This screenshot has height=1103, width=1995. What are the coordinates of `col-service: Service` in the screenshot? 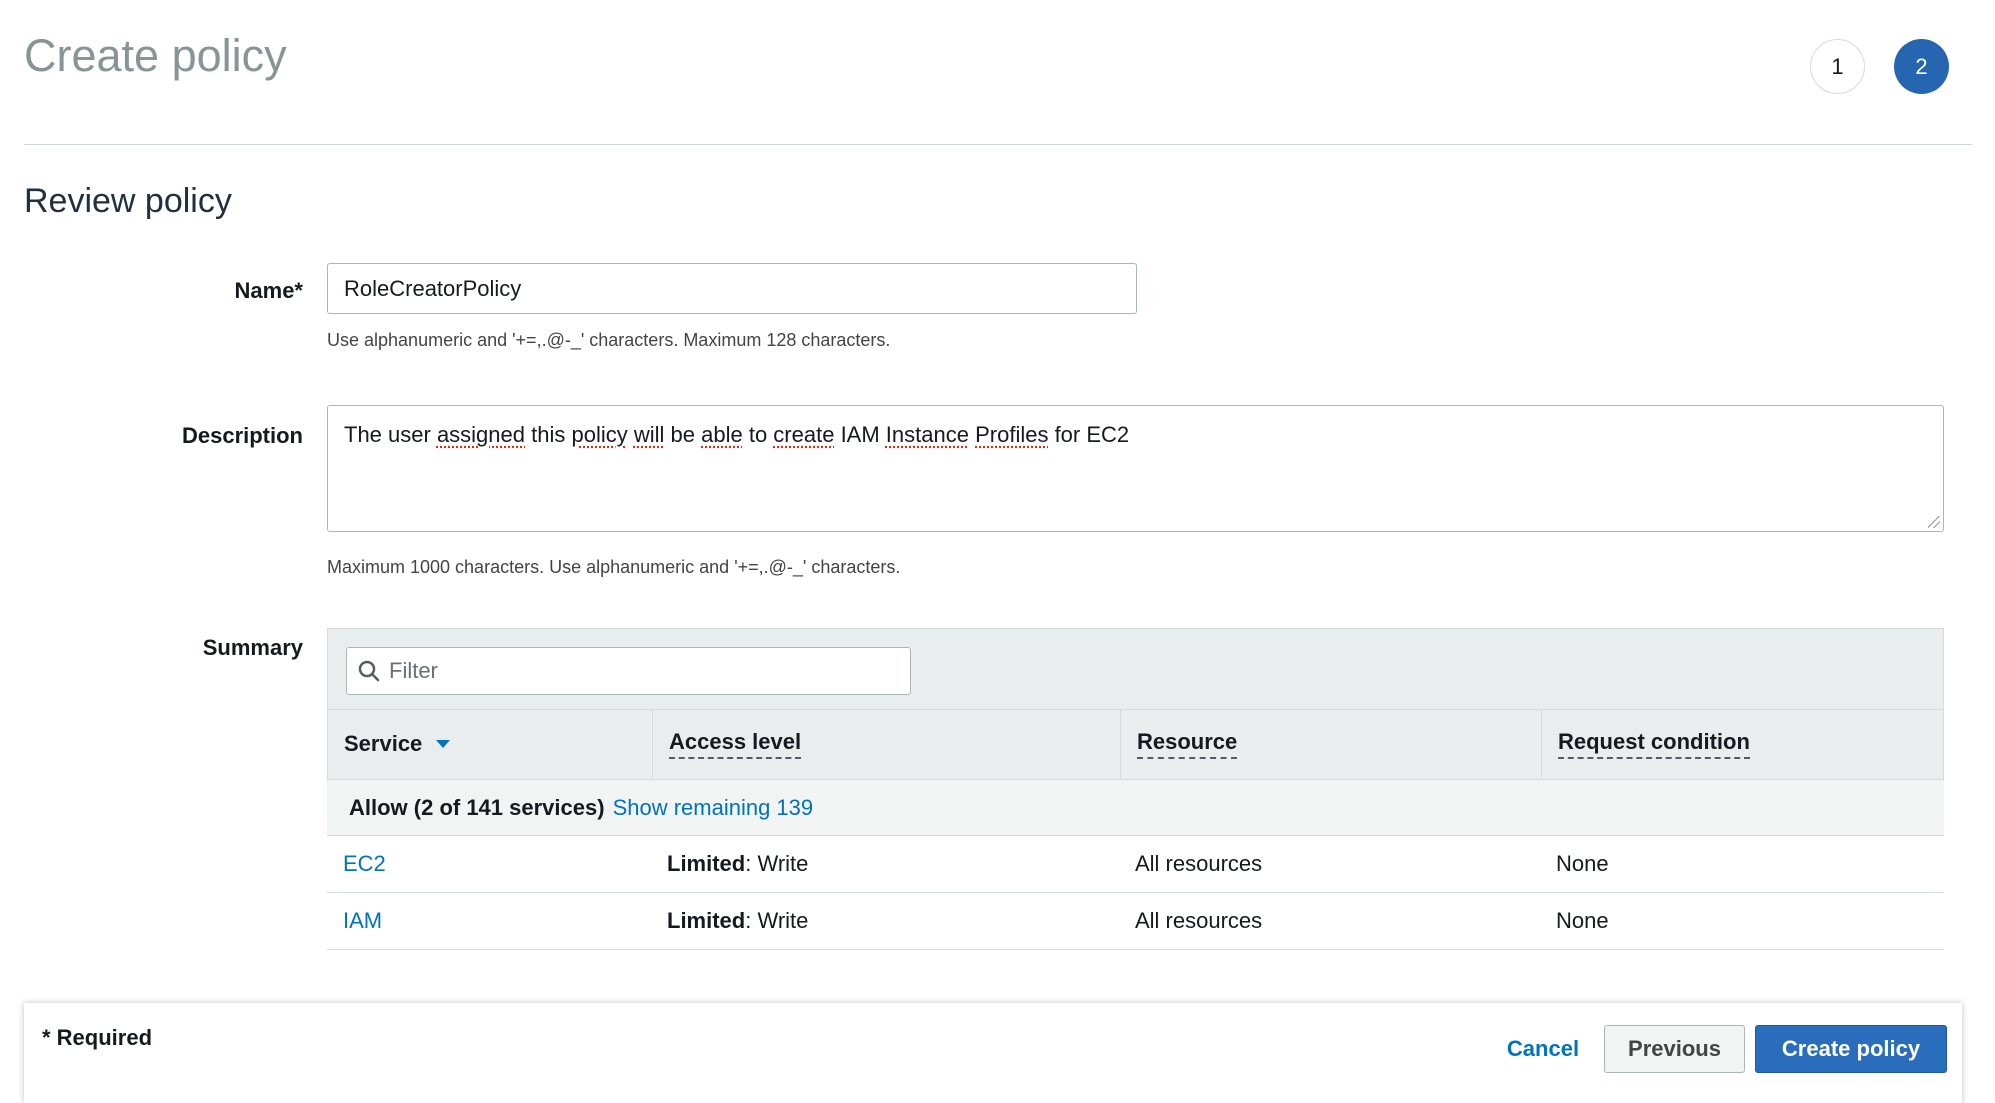 It's located at (490, 744).